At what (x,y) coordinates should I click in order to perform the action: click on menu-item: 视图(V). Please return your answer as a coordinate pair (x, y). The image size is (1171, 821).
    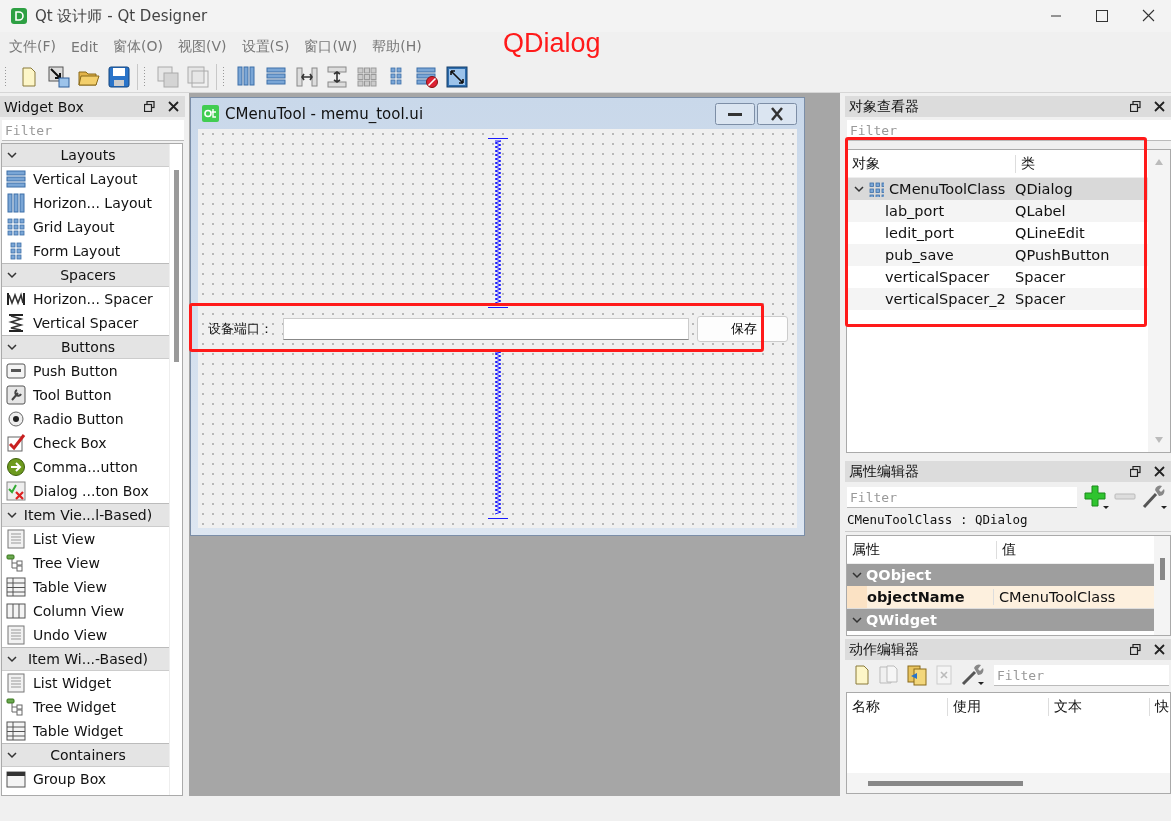
    Looking at the image, I should click on (202, 47).